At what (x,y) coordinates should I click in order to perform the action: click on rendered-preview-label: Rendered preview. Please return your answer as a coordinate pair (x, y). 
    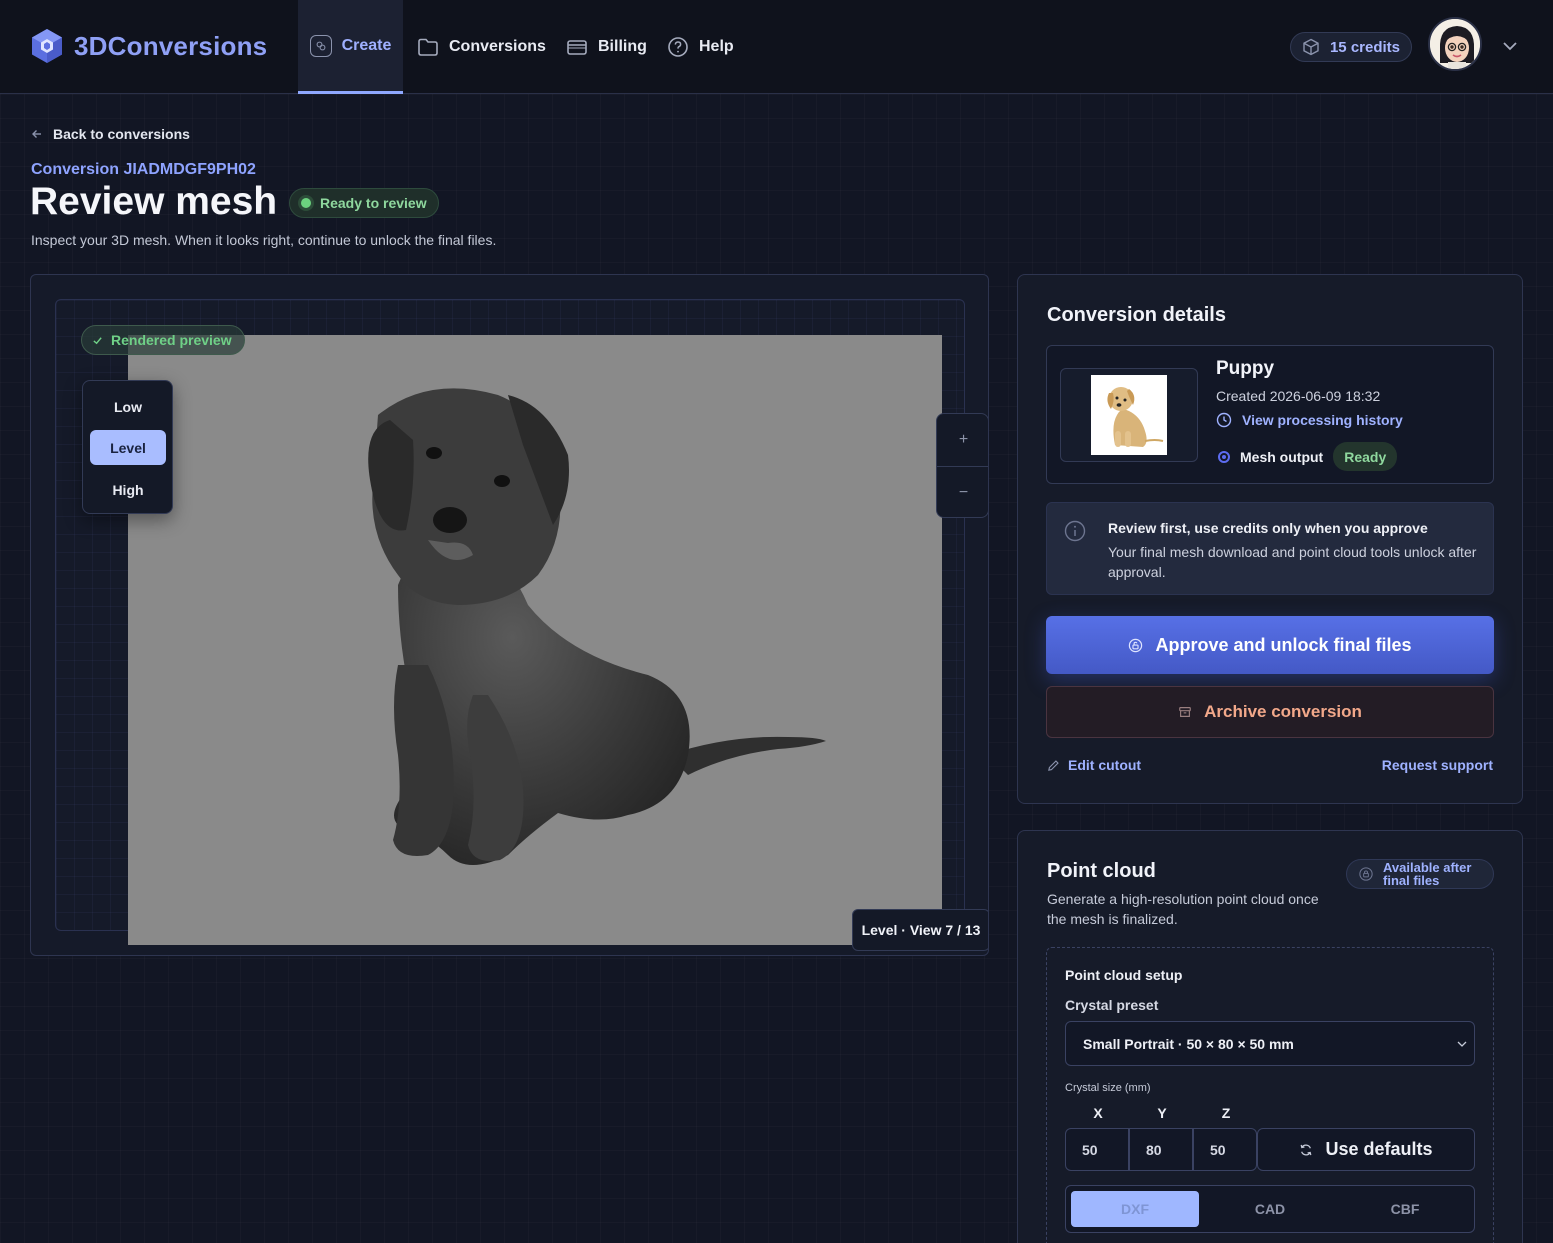
    Looking at the image, I should click on (171, 340).